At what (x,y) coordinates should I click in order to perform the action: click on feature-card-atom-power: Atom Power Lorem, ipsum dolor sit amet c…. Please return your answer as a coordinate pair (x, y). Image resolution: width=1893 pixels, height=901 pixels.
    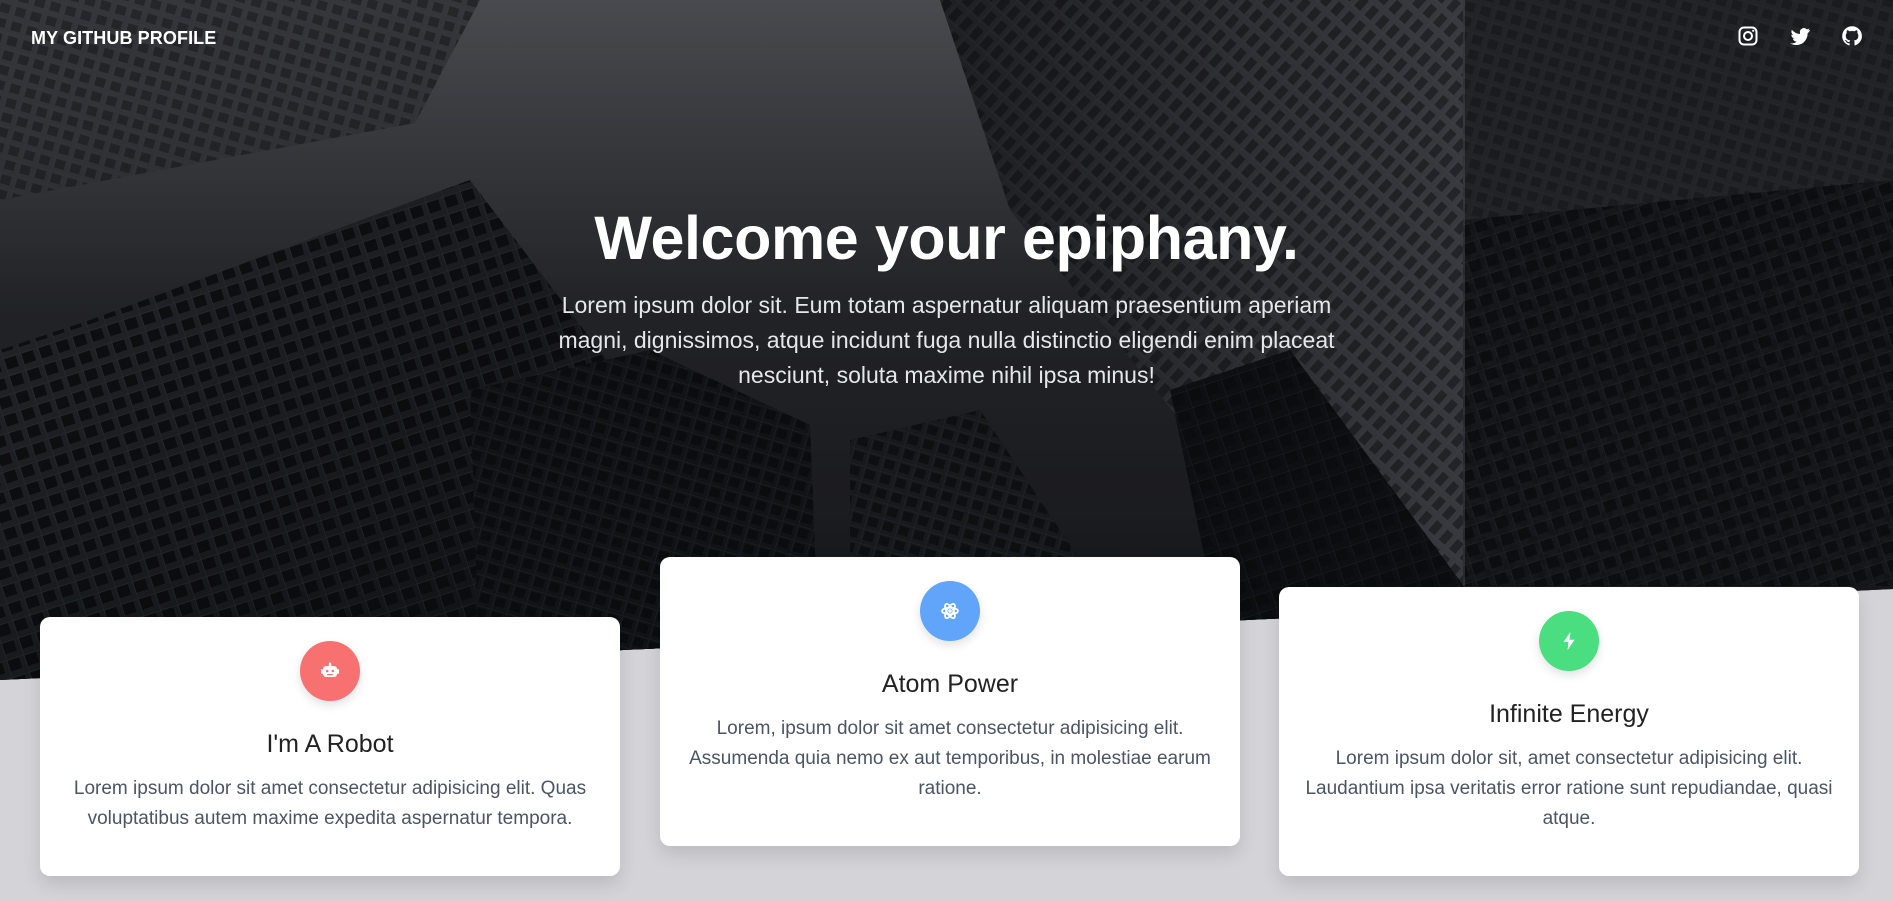
    Looking at the image, I should click on (950, 701).